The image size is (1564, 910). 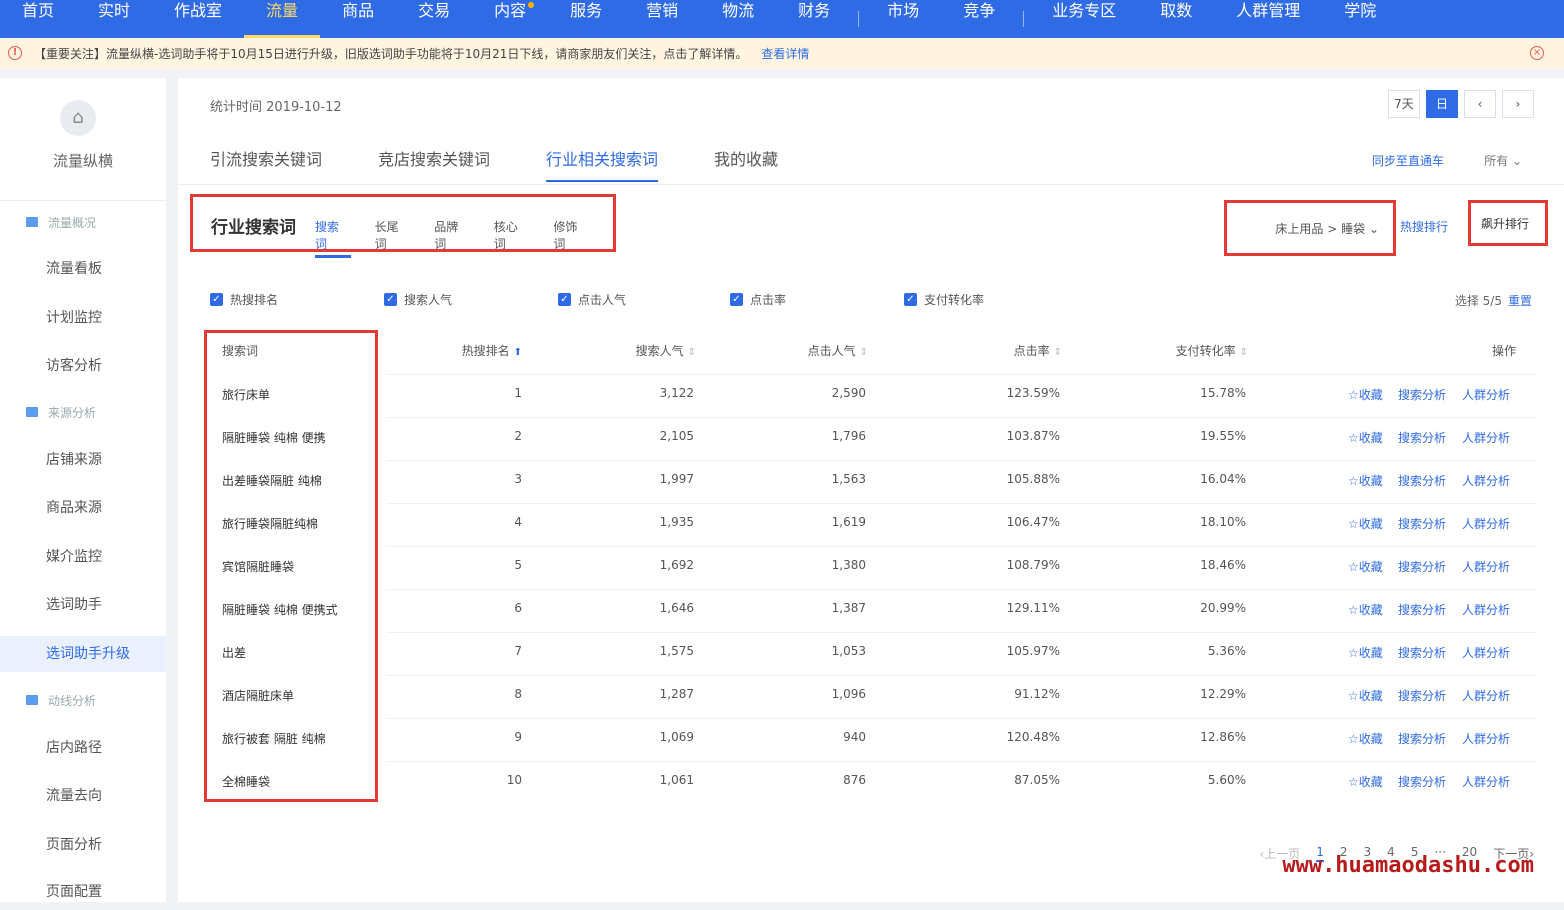 What do you see at coordinates (512, 238) in the screenshot?
I see `subtab-core: 核心词` at bounding box center [512, 238].